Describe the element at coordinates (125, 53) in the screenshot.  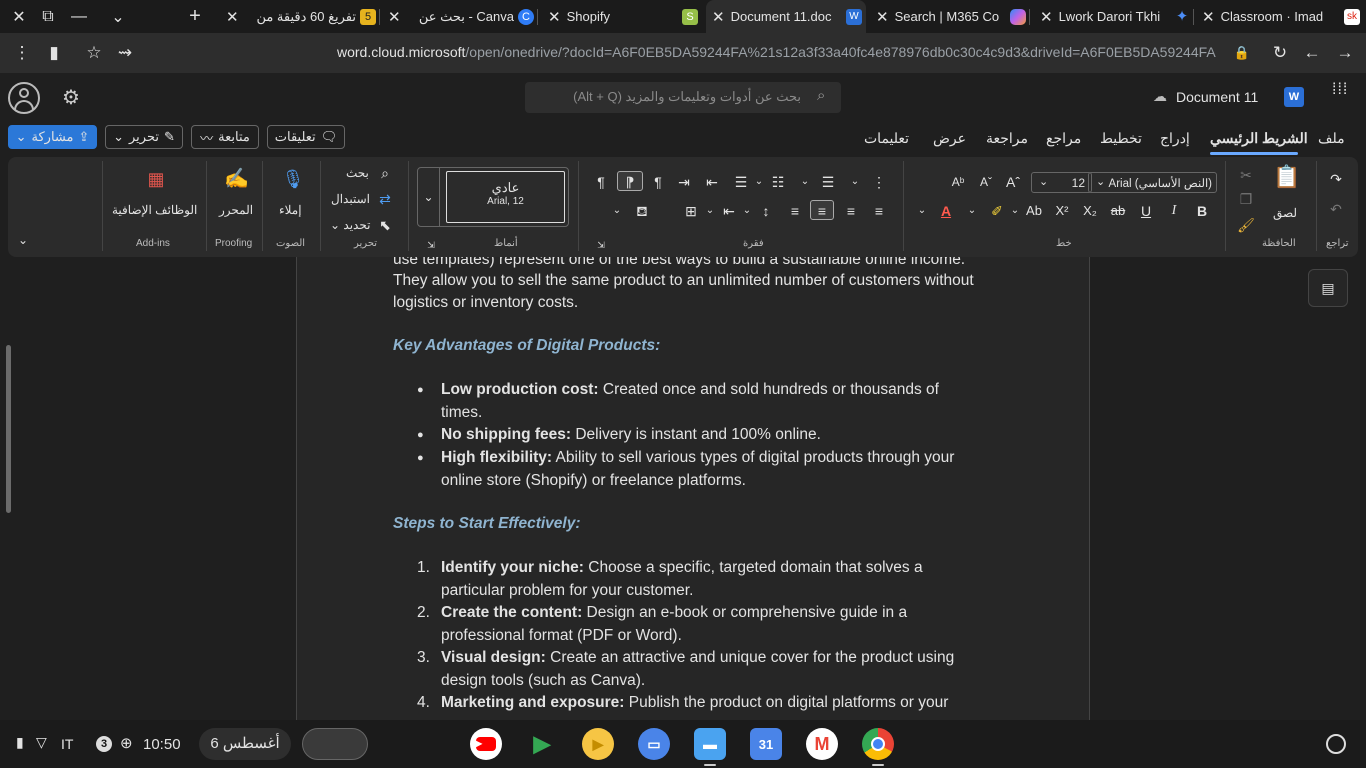
I see `share-link-icon: ⇝` at that location.